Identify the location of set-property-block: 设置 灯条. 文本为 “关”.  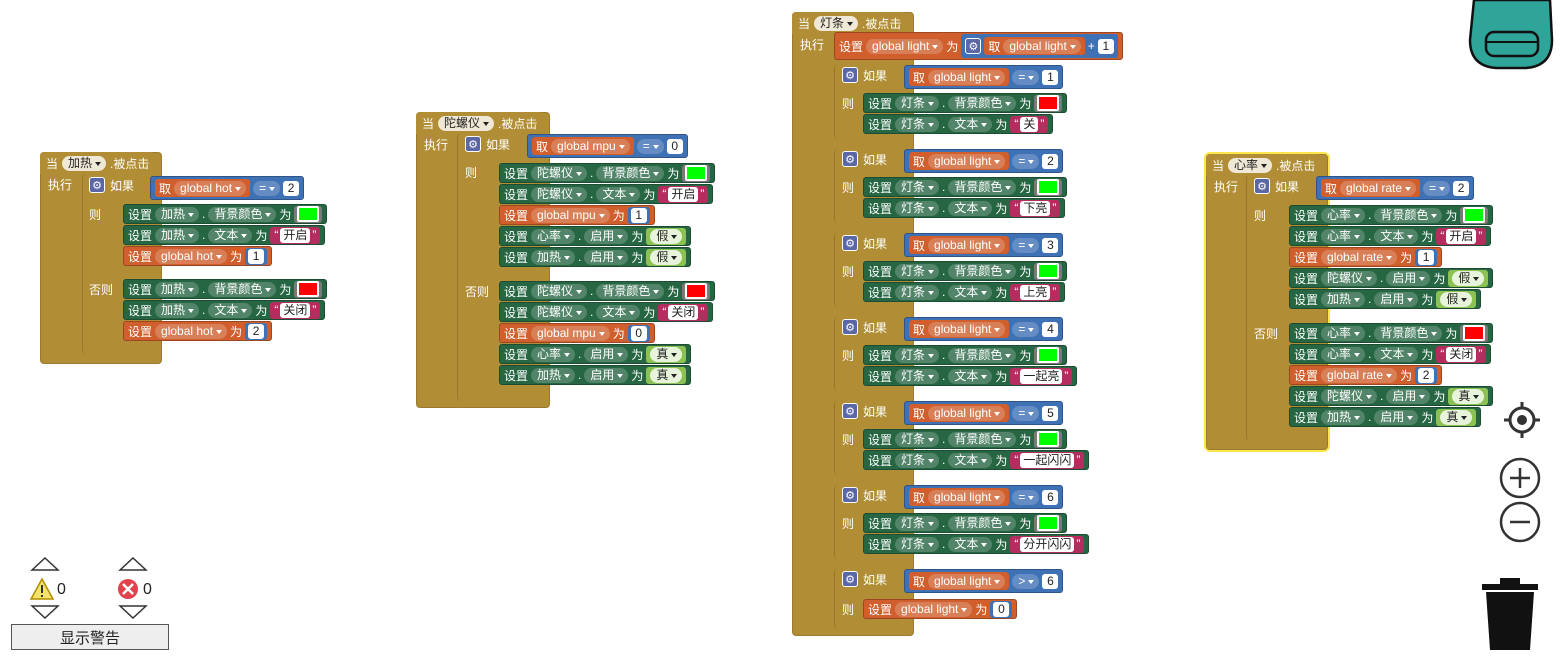
(958, 124).